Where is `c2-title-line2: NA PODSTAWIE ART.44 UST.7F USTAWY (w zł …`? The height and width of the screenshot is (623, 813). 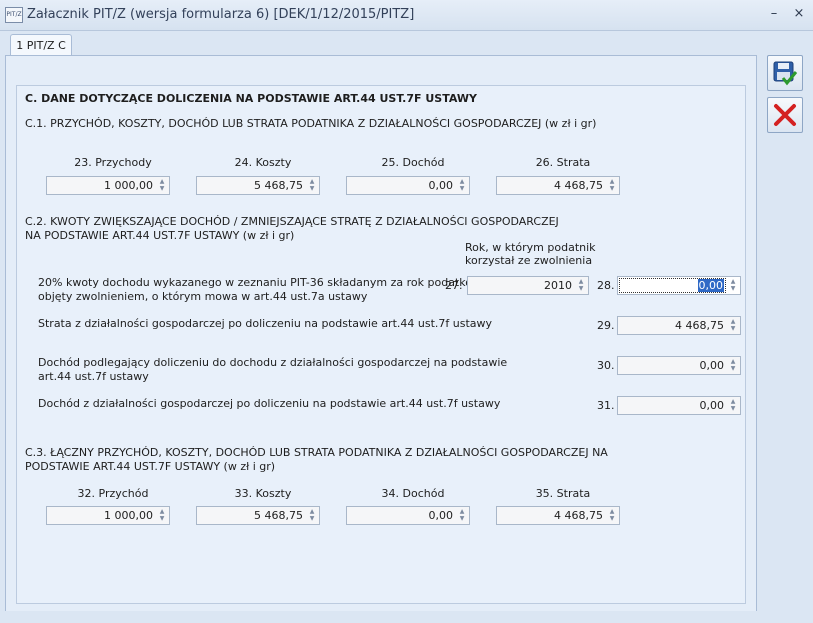
c2-title-line2: NA PODSTAWIE ART.44 UST.7F USTAWY (w zł … is located at coordinates (160, 235).